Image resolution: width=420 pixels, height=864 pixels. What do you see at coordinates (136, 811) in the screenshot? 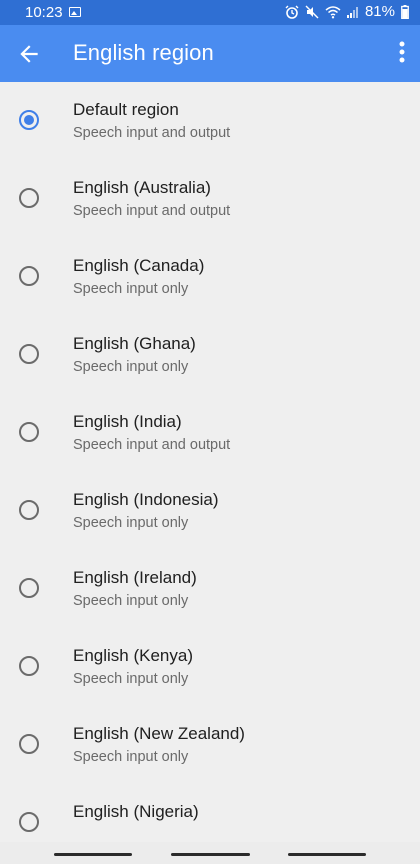
I see `region-label: English (Nigeria)` at bounding box center [136, 811].